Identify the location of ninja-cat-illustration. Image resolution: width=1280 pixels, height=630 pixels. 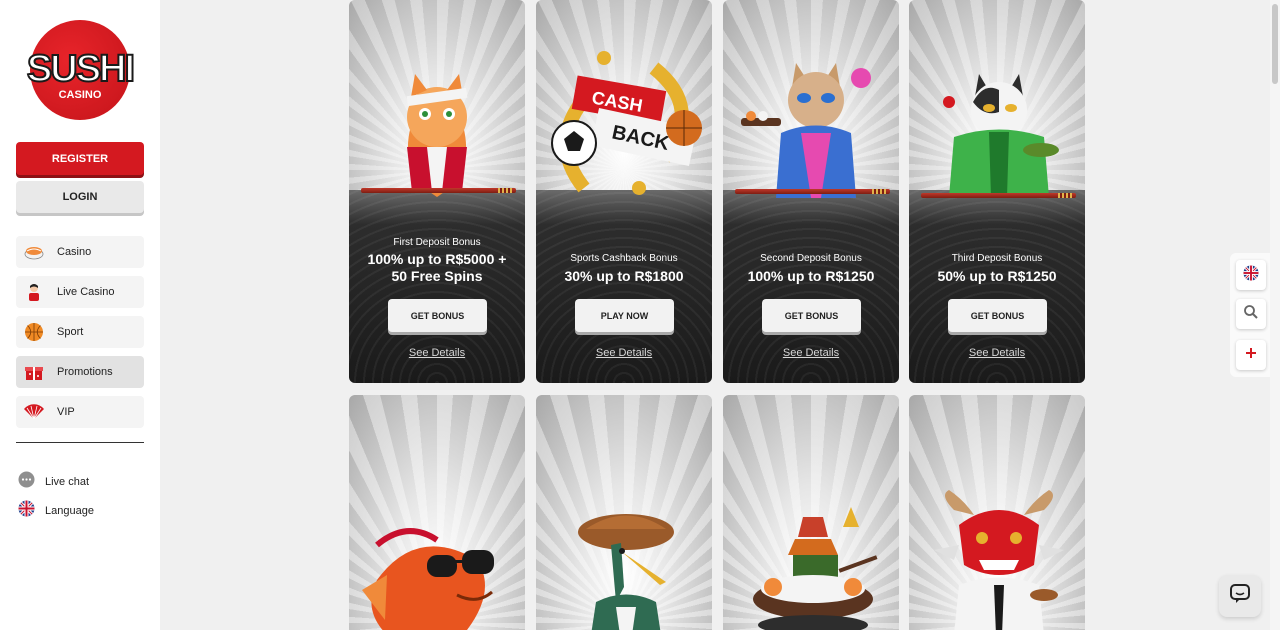
(437, 135).